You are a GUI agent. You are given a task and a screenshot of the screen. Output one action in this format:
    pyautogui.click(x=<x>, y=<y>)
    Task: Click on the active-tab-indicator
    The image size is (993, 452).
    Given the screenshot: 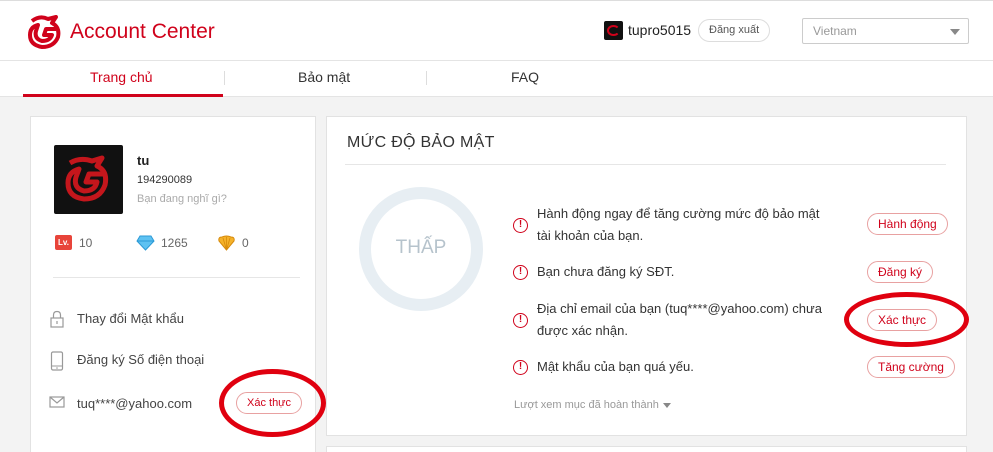 What is the action you would take?
    pyautogui.click(x=123, y=95)
    